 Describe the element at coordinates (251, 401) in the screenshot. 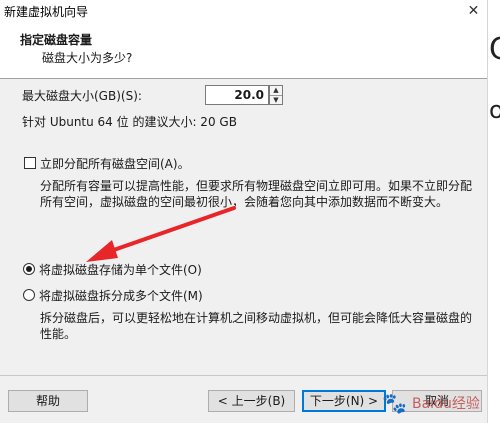

I see `back-button: < 上一步(B)` at that location.